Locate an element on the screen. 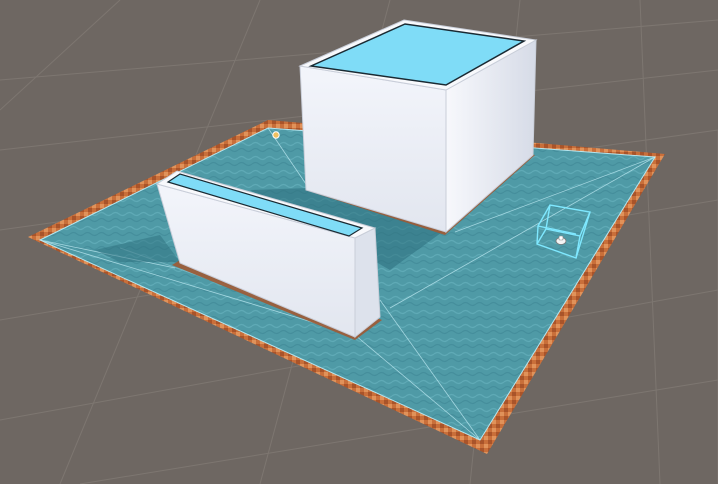 The height and width of the screenshot is (484, 718). light-gizmo-icon is located at coordinates (276, 135).